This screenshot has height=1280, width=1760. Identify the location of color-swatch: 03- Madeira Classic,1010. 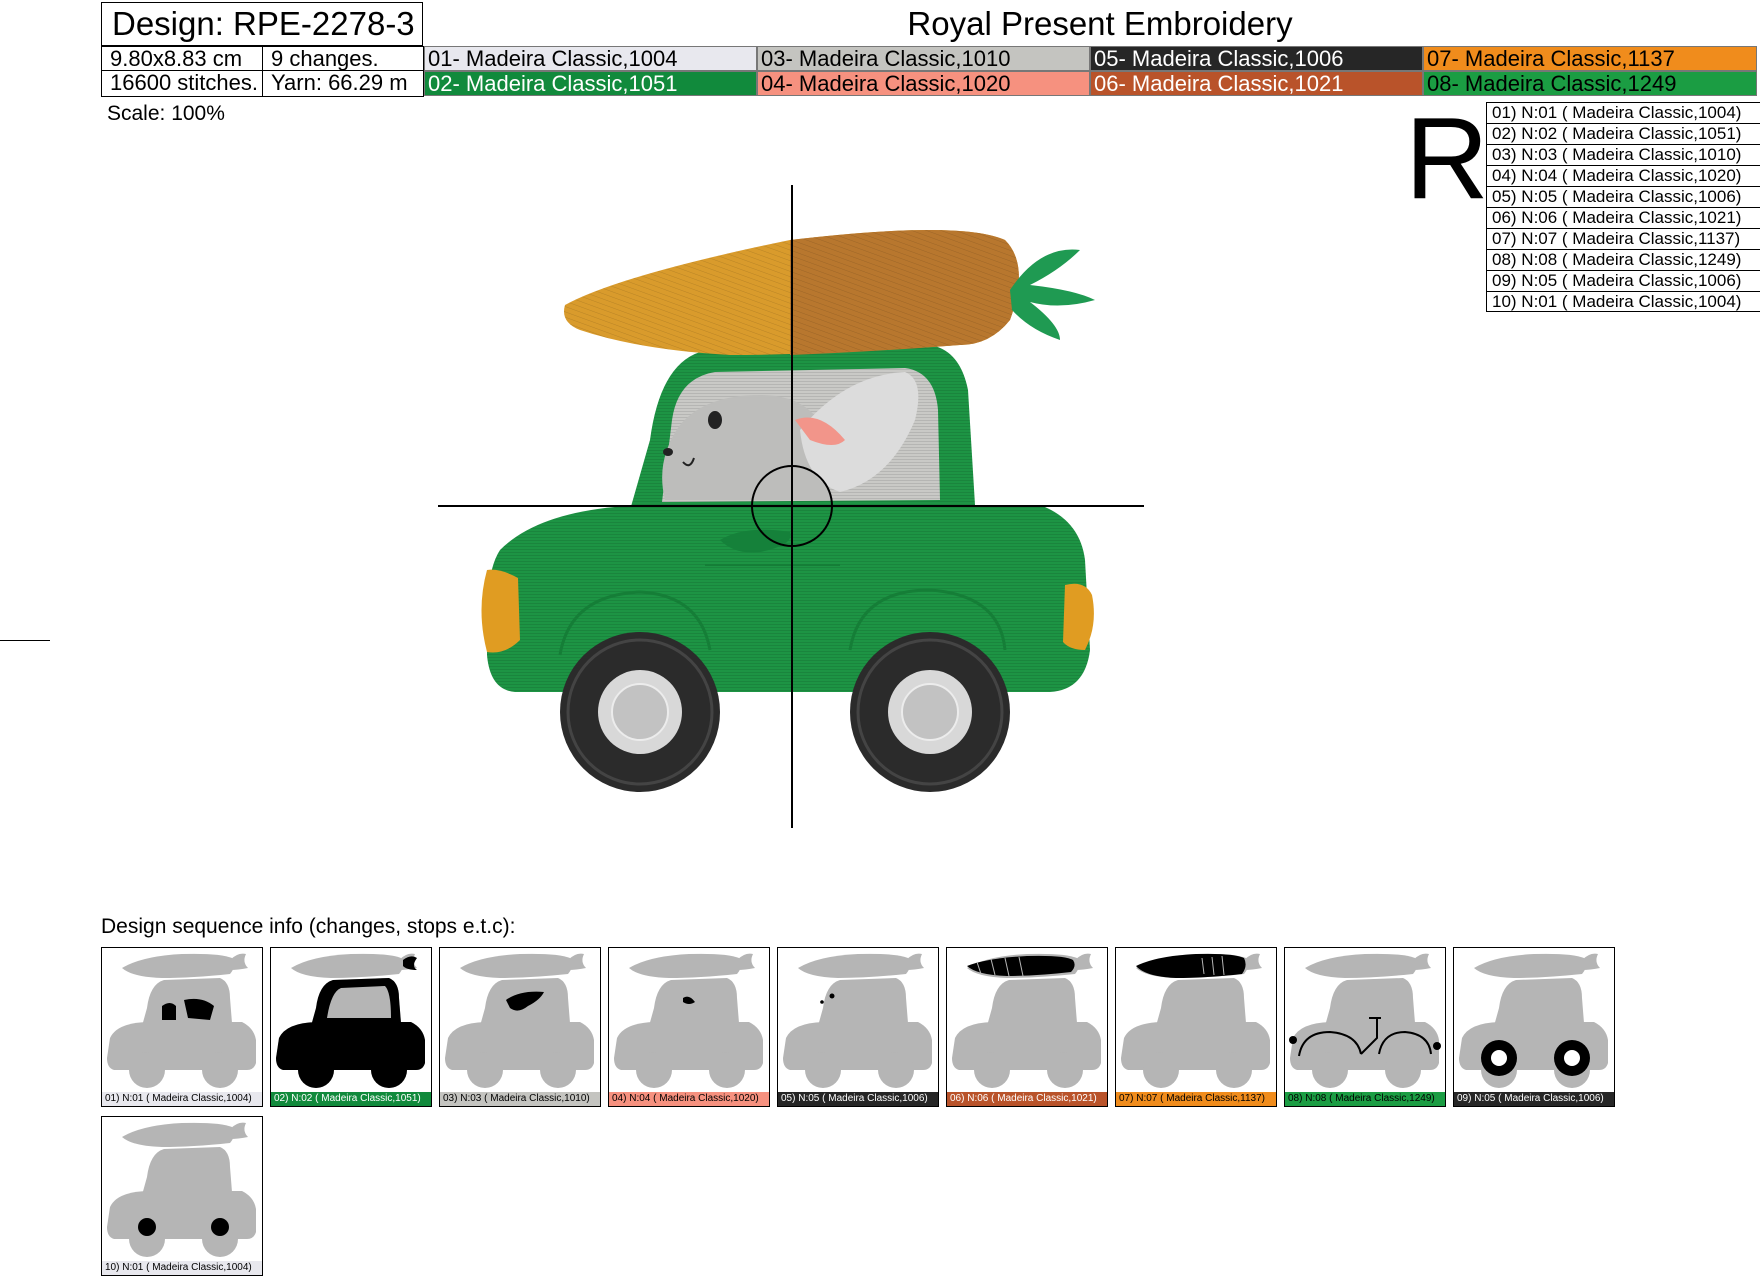
(923, 58).